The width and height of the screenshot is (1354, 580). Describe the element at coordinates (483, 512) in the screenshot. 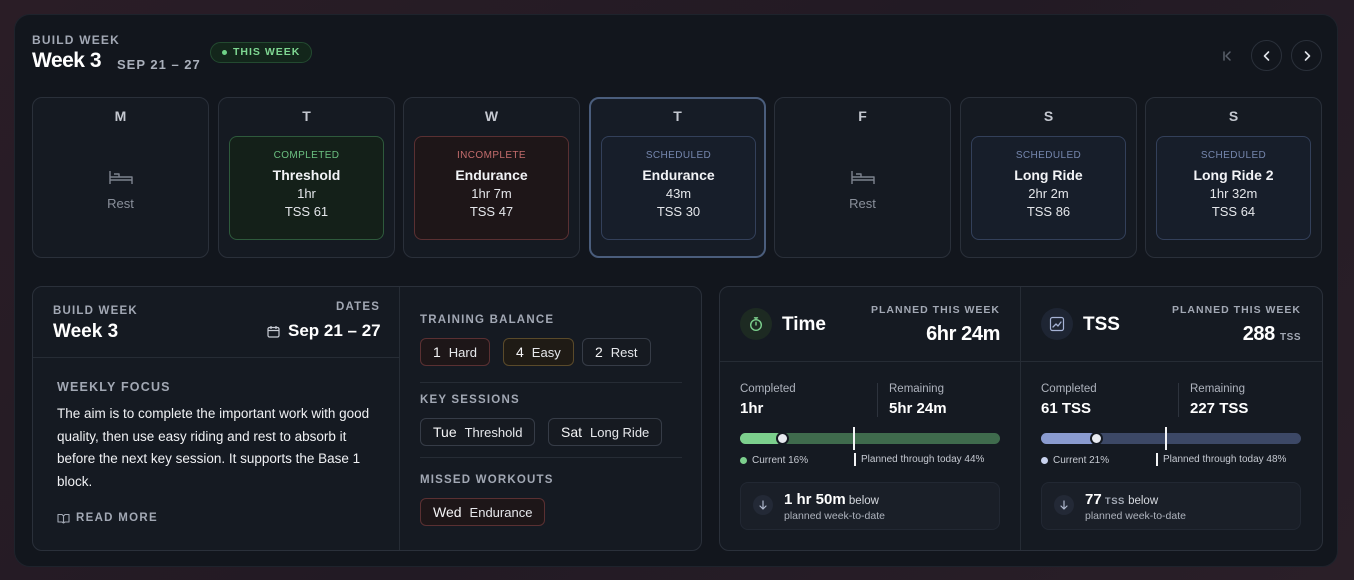

I see `missed-workout-pill: Wed Endurance` at that location.